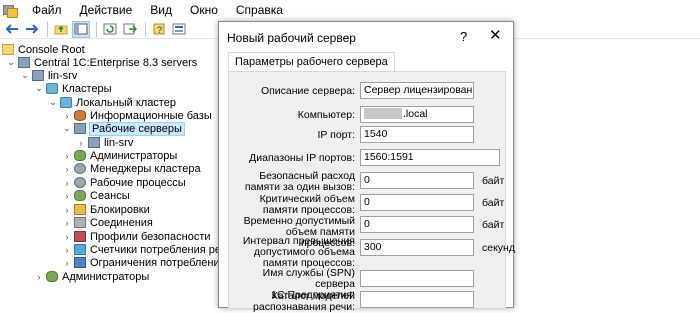 The image size is (700, 313). Describe the element at coordinates (141, 262) in the screenshot. I see `tree-item-consumption-limits: › Ограничения потребления ре` at that location.